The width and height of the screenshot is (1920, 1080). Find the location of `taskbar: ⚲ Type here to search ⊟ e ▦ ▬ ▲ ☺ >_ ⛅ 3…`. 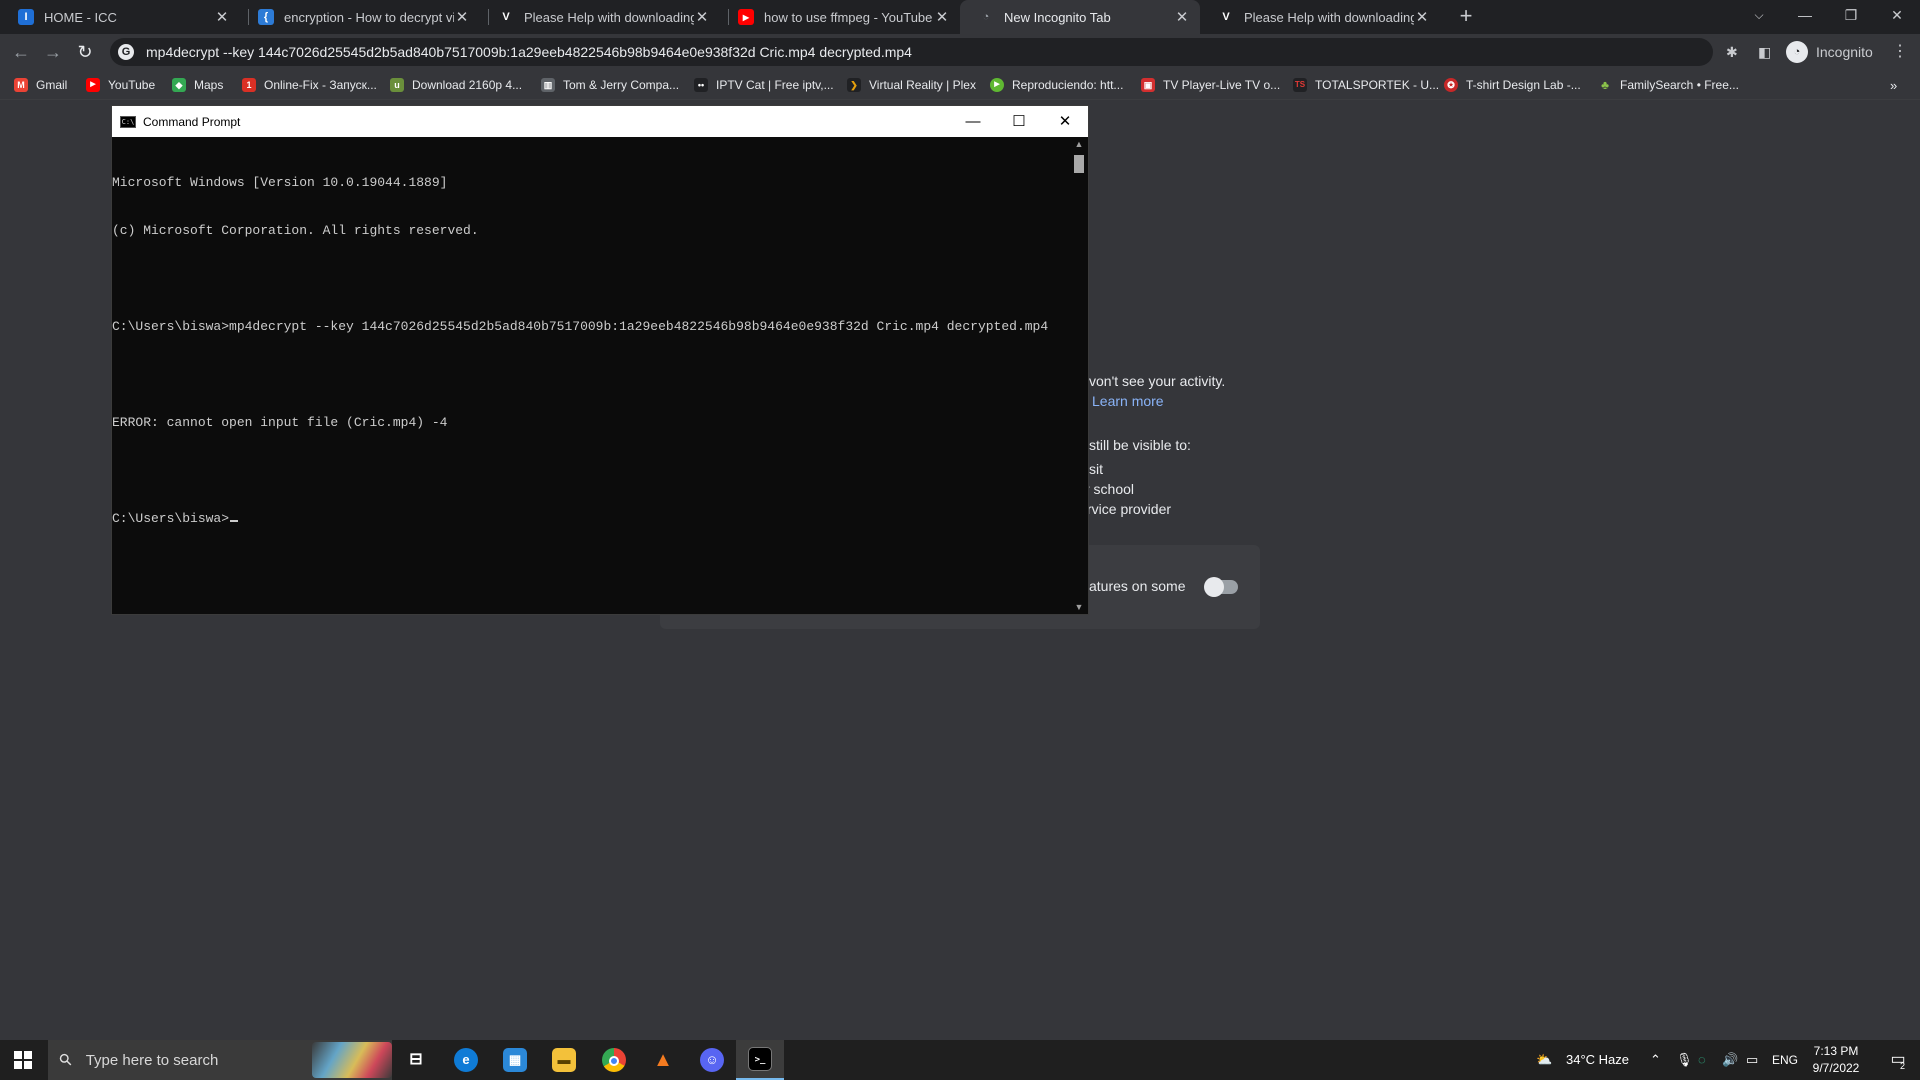

taskbar: ⚲ Type here to search ⊟ e ▦ ▬ ▲ ☺ >_ ⛅ 3… is located at coordinates (960, 1060).